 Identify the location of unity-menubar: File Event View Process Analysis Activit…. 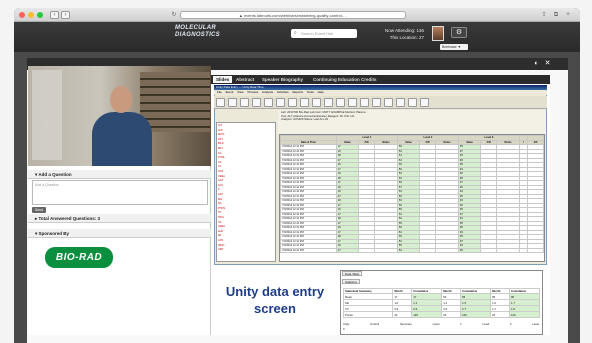
(380, 92).